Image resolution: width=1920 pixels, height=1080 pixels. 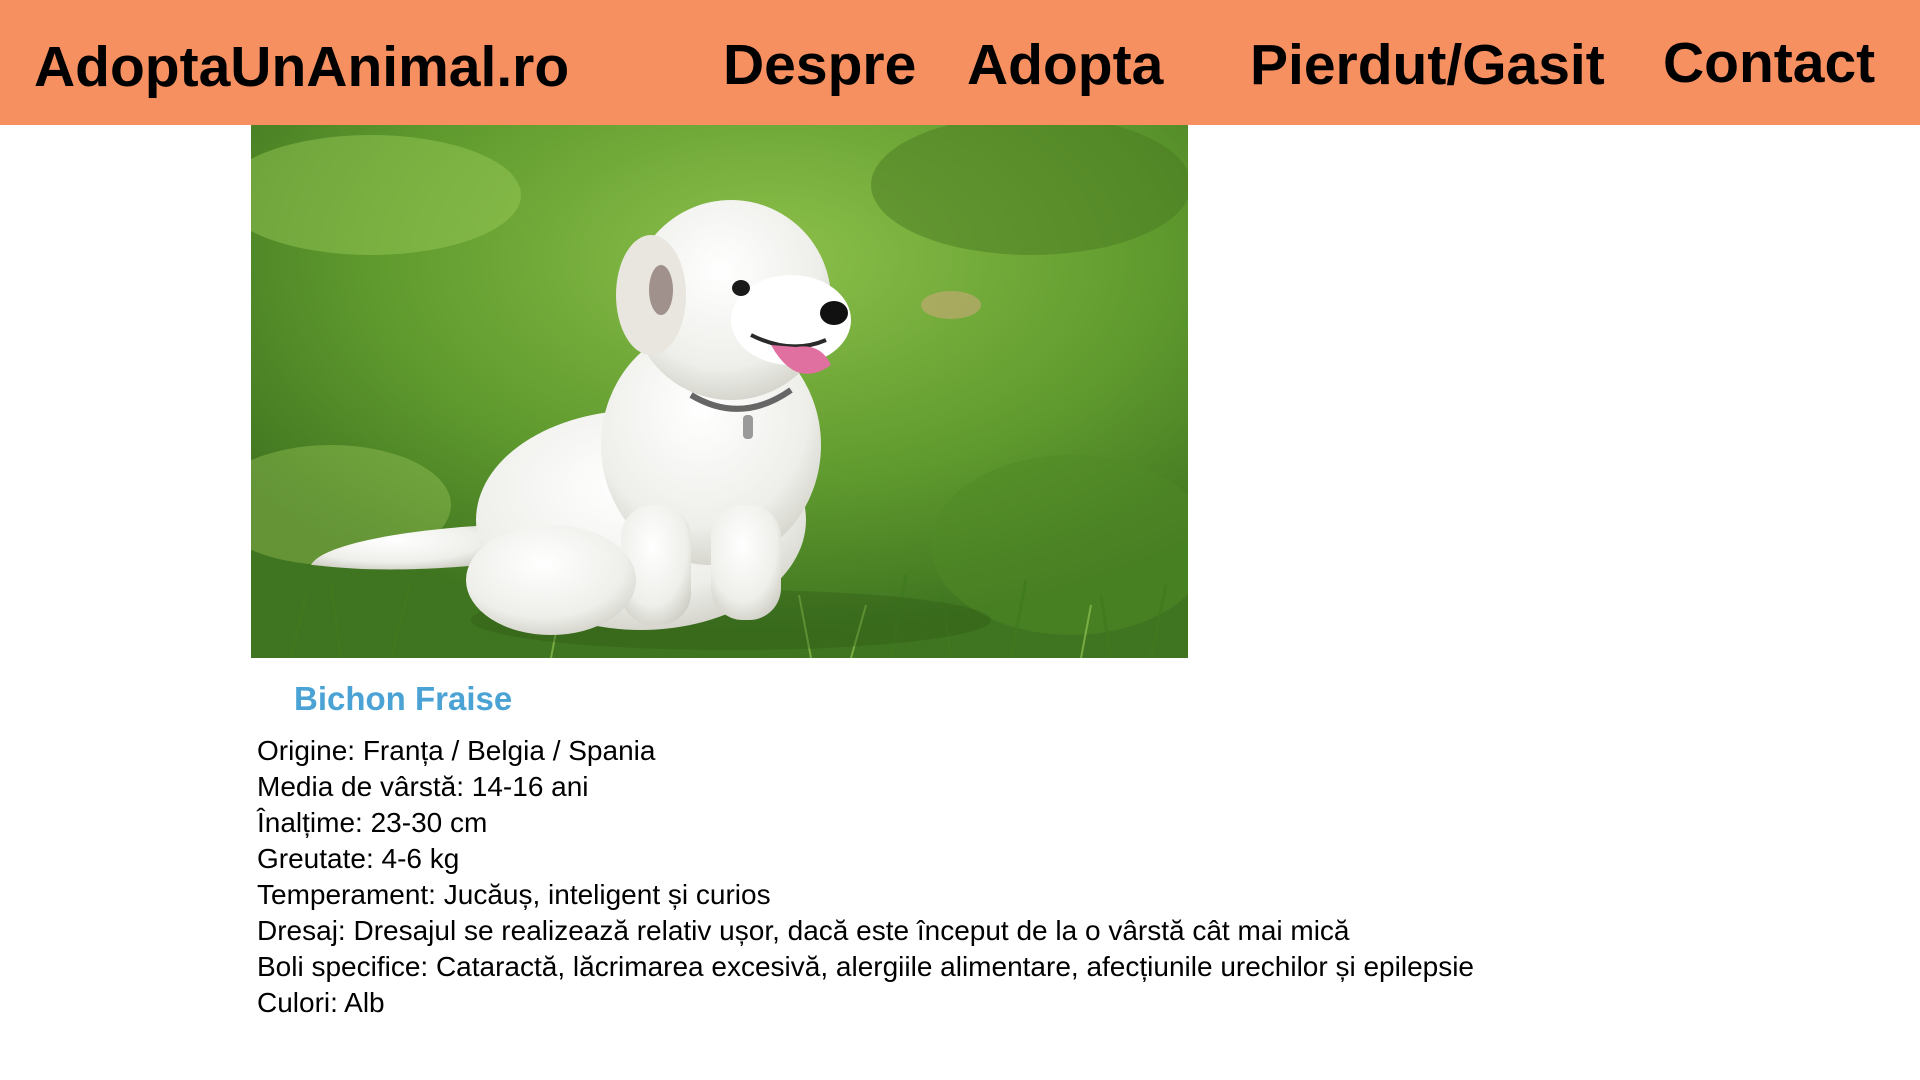 What do you see at coordinates (358, 858) in the screenshot?
I see `detail-greutate: Greutate: 4-6 kg` at bounding box center [358, 858].